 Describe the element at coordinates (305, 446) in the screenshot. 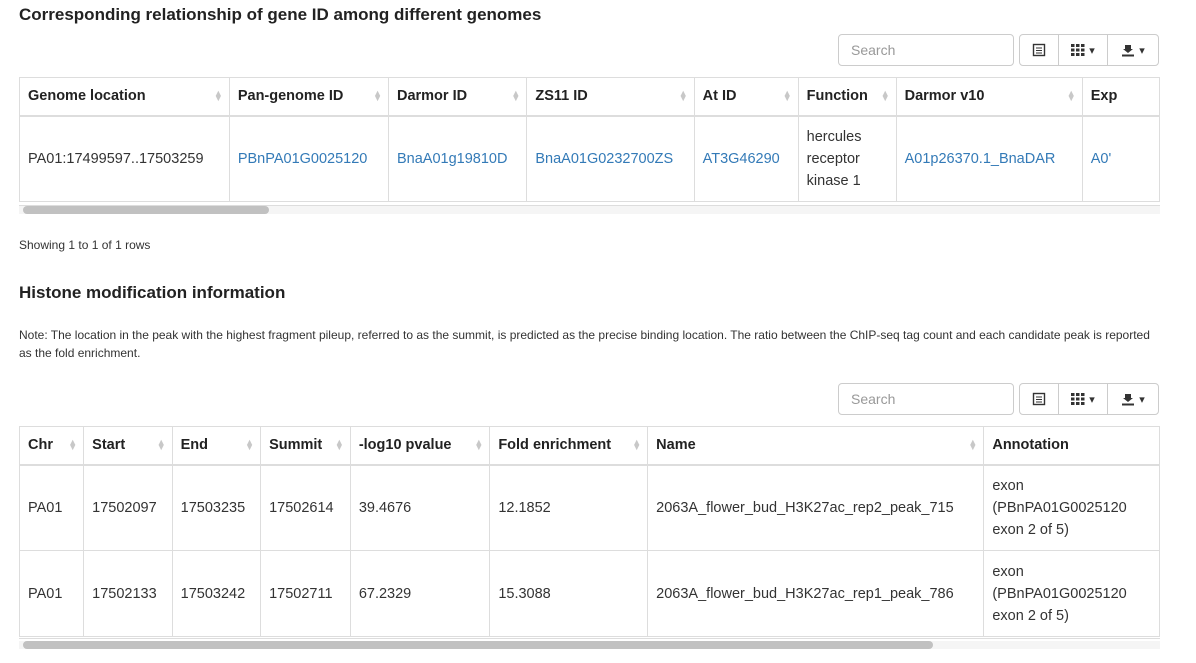

I see `col-summit: Summit ▲ ▼` at that location.